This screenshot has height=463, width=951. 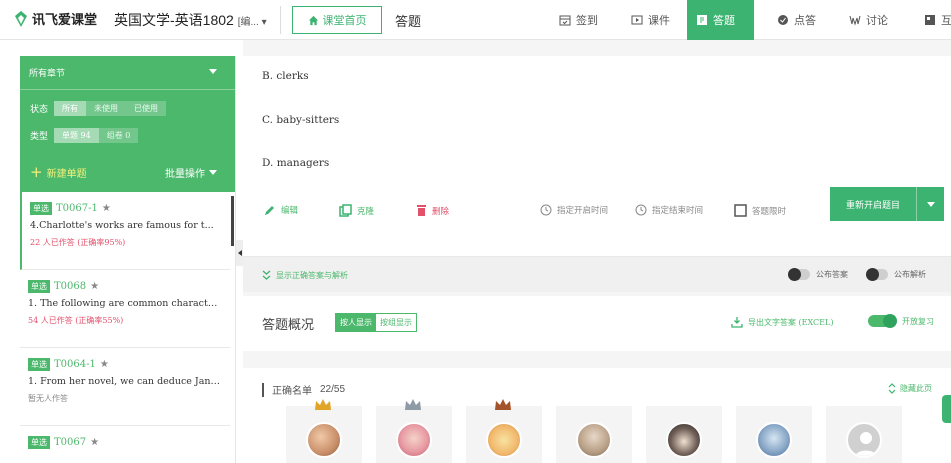 I want to click on status-all: 所有, so click(x=70, y=108).